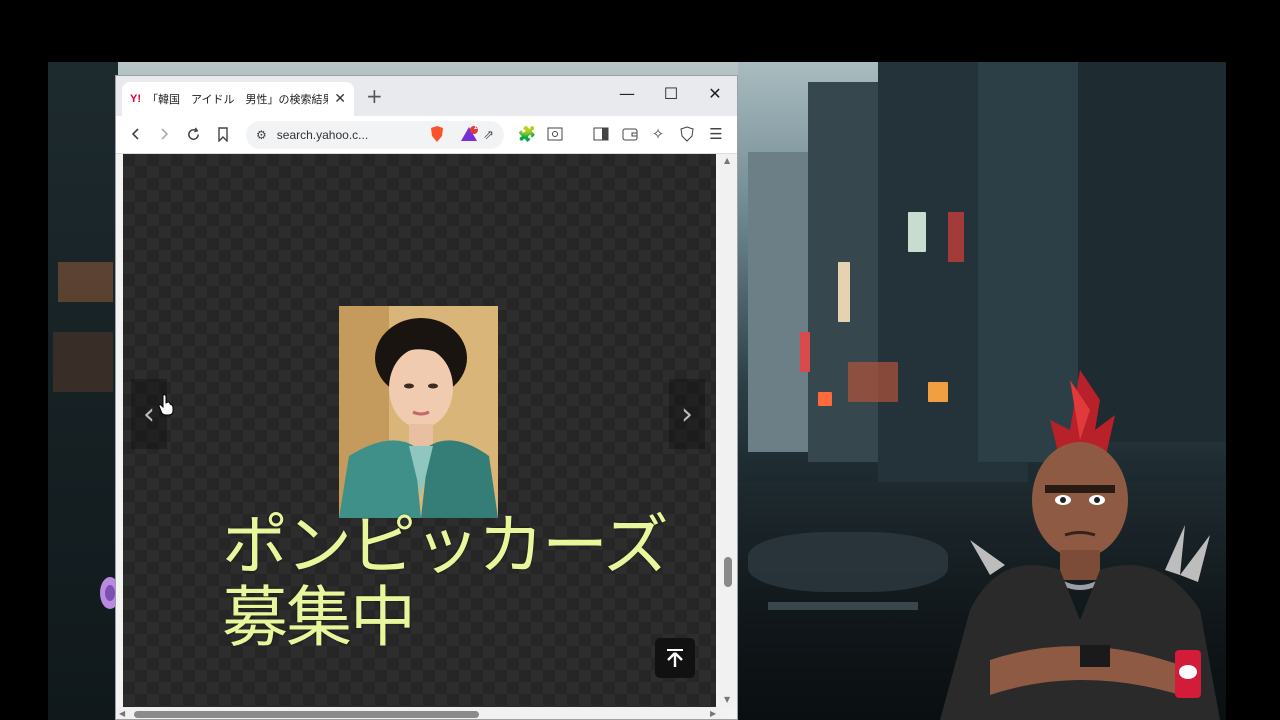 This screenshot has height=720, width=1280. What do you see at coordinates (728, 430) in the screenshot?
I see `vertical-scrollbar: ▲ ▼` at bounding box center [728, 430].